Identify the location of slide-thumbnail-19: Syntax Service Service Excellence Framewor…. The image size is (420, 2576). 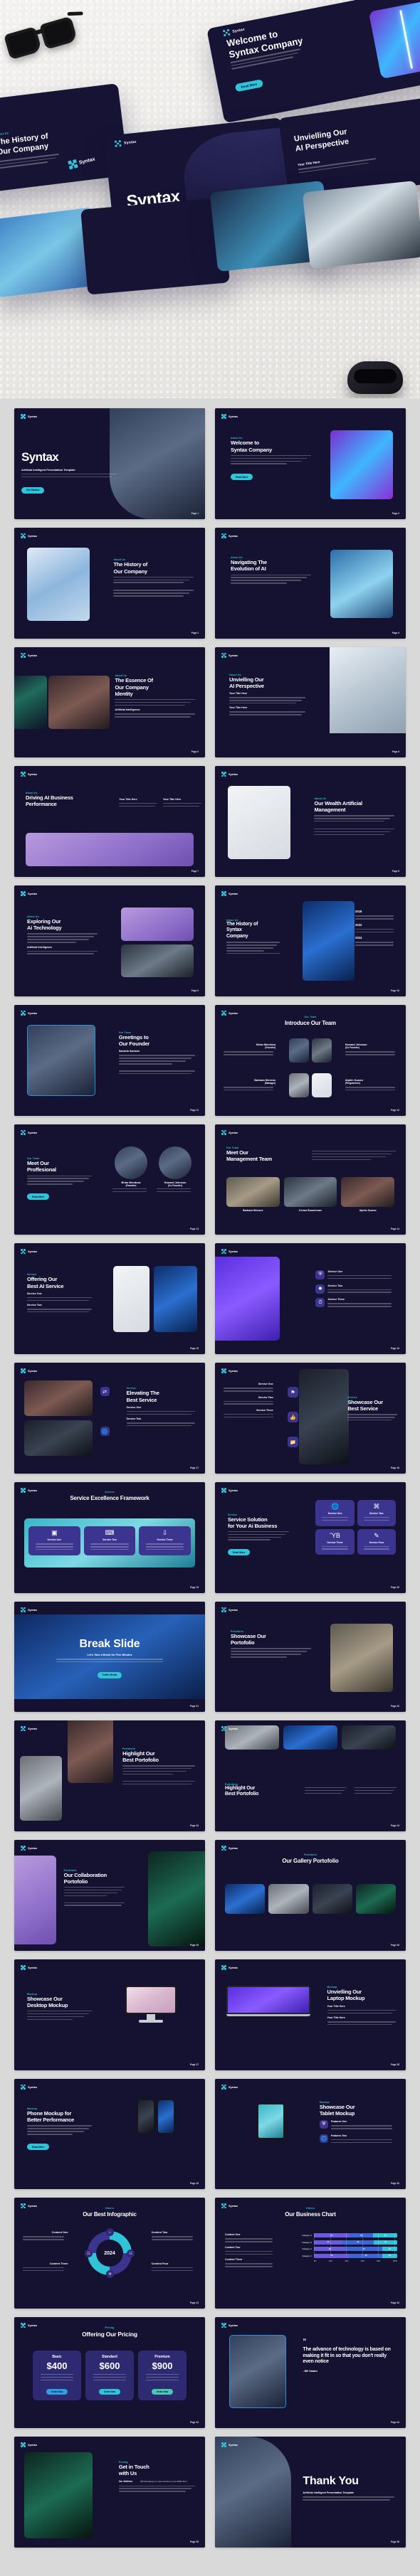
(109, 1537).